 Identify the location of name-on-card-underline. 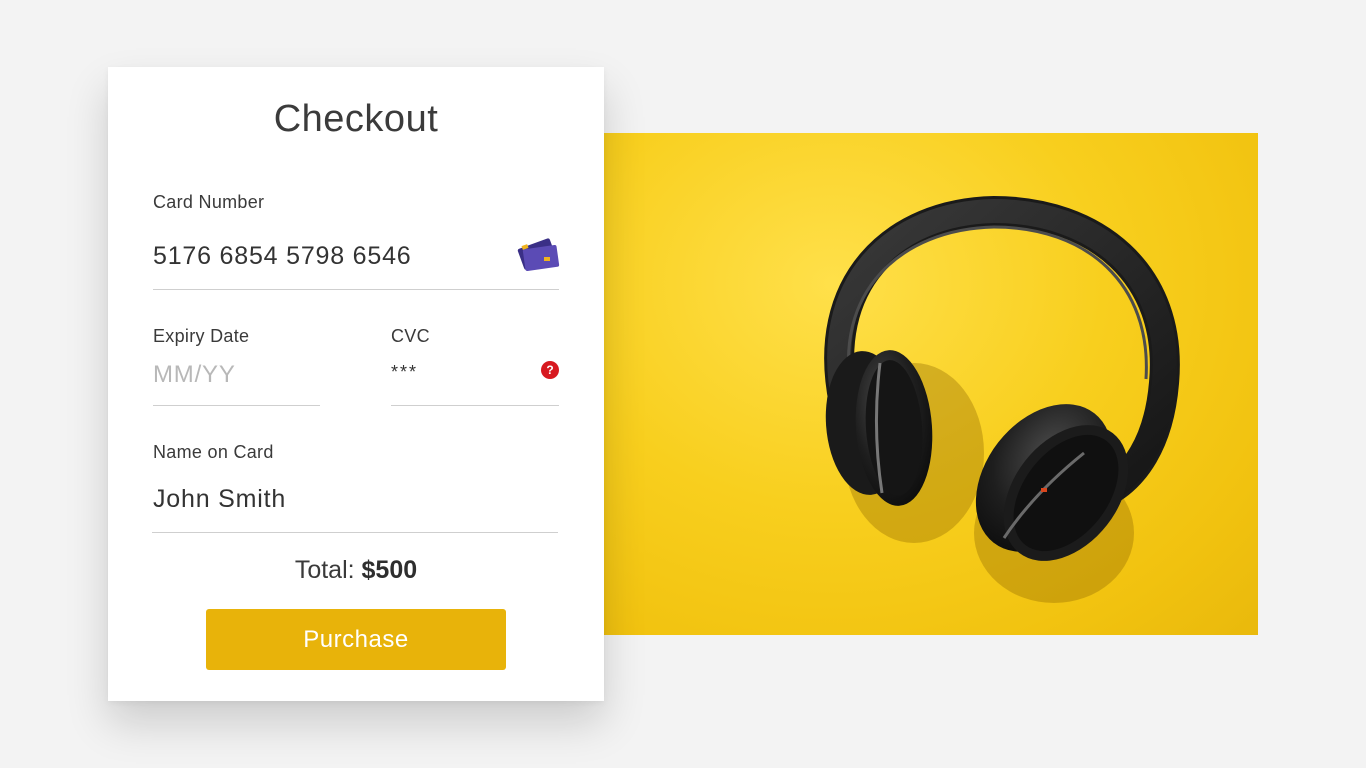
(355, 532).